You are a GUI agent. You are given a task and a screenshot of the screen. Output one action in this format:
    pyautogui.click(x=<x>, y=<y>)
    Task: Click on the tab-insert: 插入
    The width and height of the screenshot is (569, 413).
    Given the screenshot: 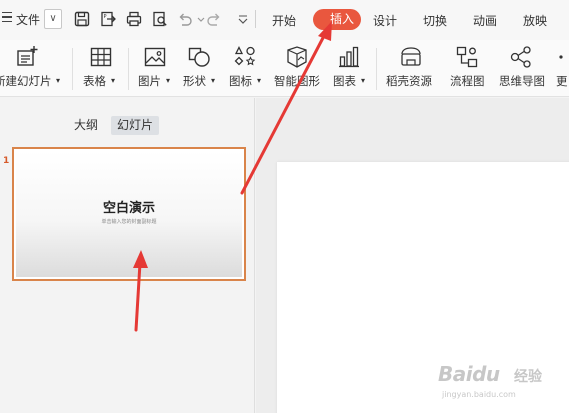 What is the action you would take?
    pyautogui.click(x=337, y=19)
    